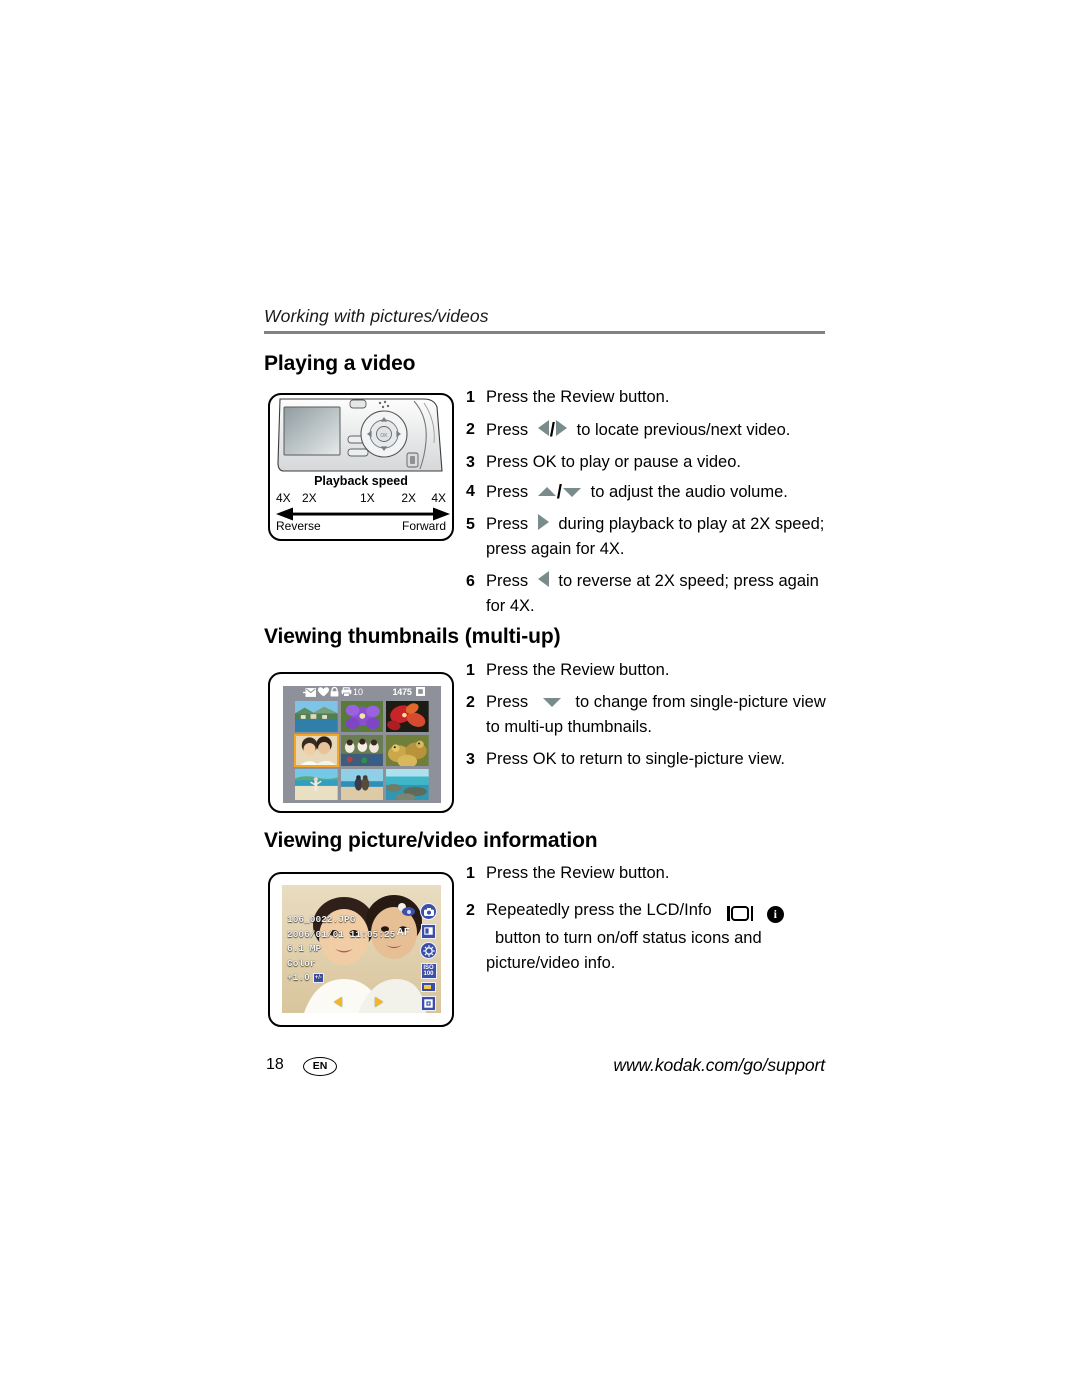  What do you see at coordinates (689, 492) in the screenshot?
I see `step-text-after: to adjust the audio volume.` at bounding box center [689, 492].